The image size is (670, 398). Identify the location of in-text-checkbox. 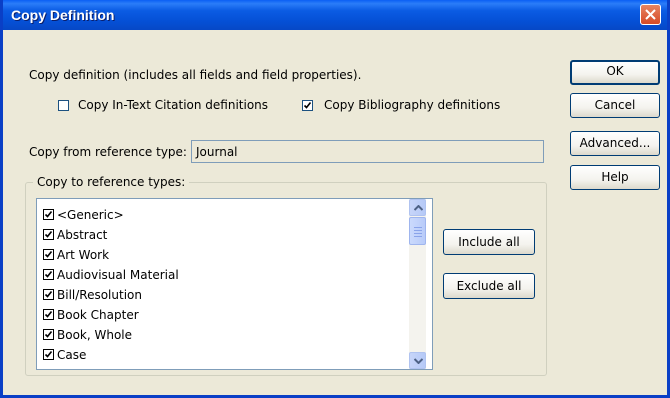
(63, 105).